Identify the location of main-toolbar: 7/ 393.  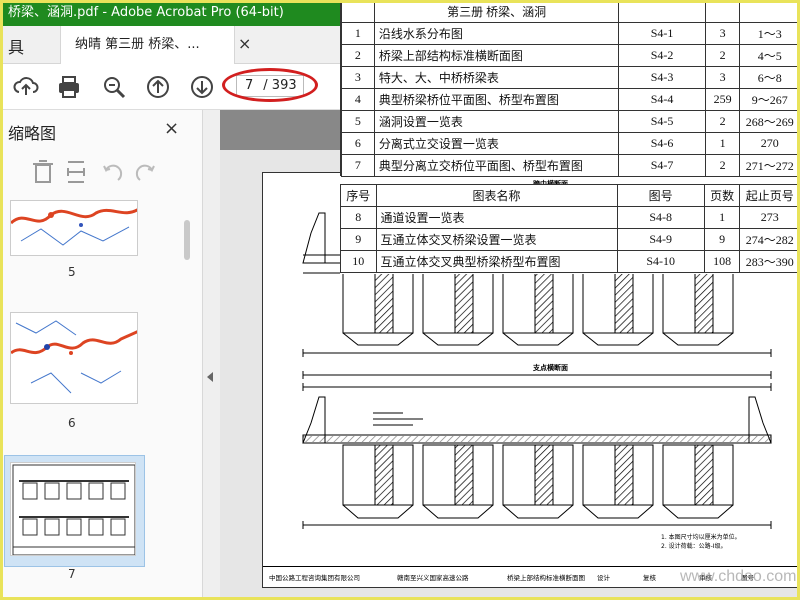
(170, 87).